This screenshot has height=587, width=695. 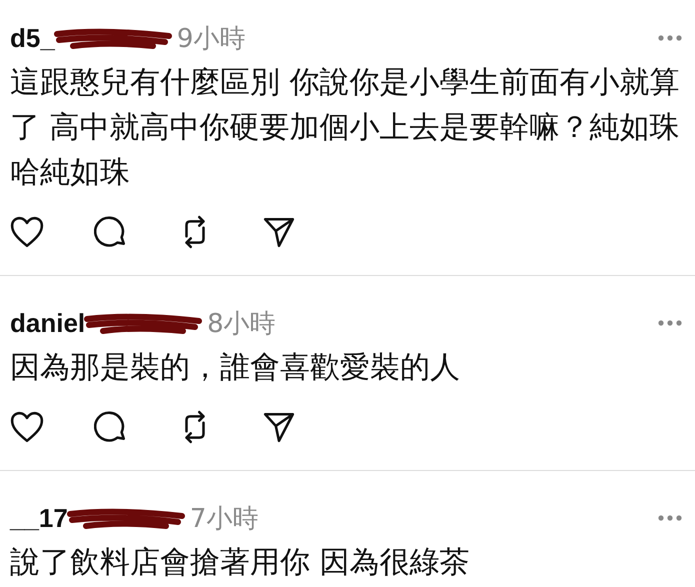 What do you see at coordinates (211, 39) in the screenshot?
I see `timestamp: 9小時` at bounding box center [211, 39].